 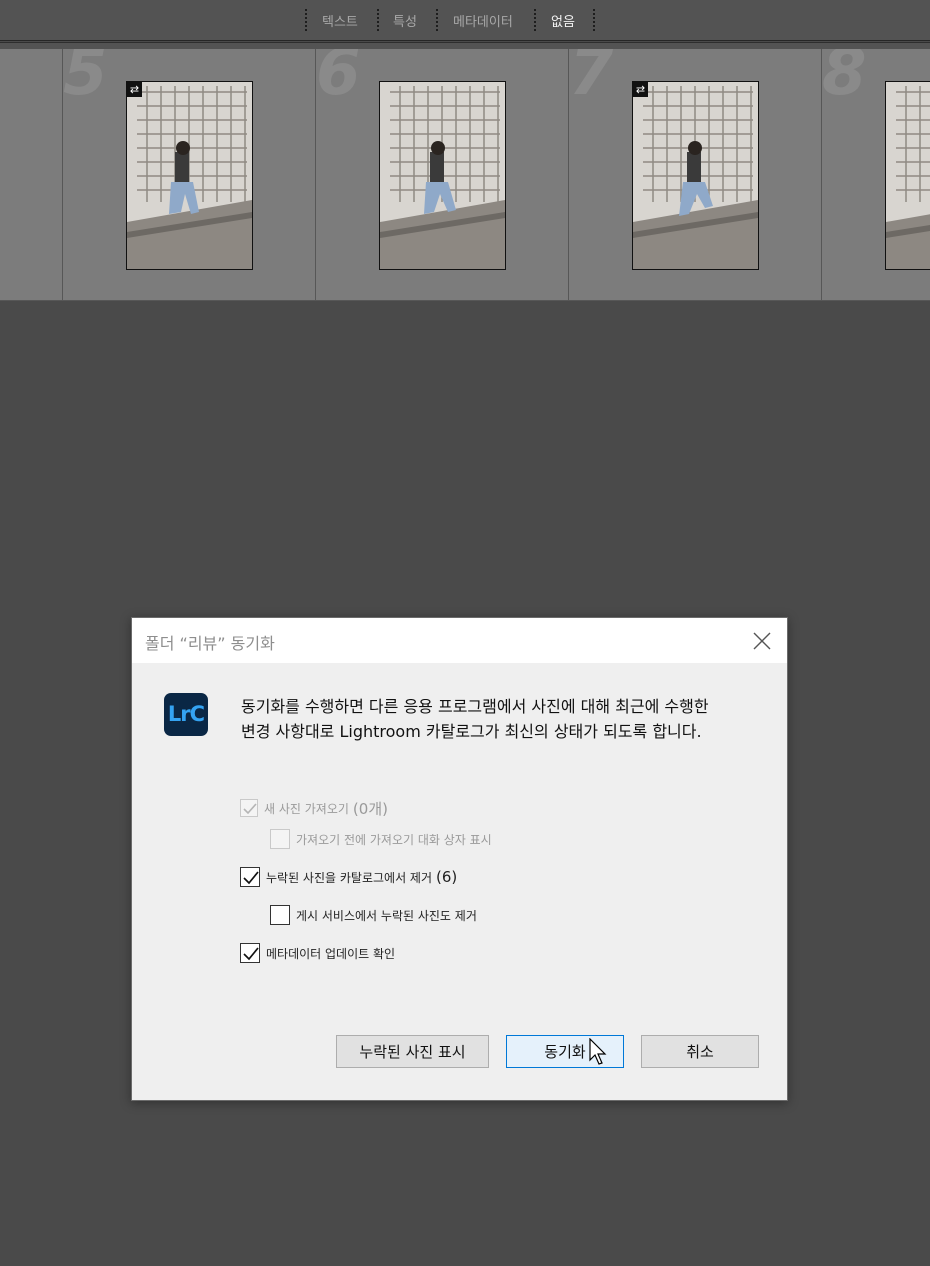 What do you see at coordinates (844, 79) in the screenshot?
I see `cell-index: 8` at bounding box center [844, 79].